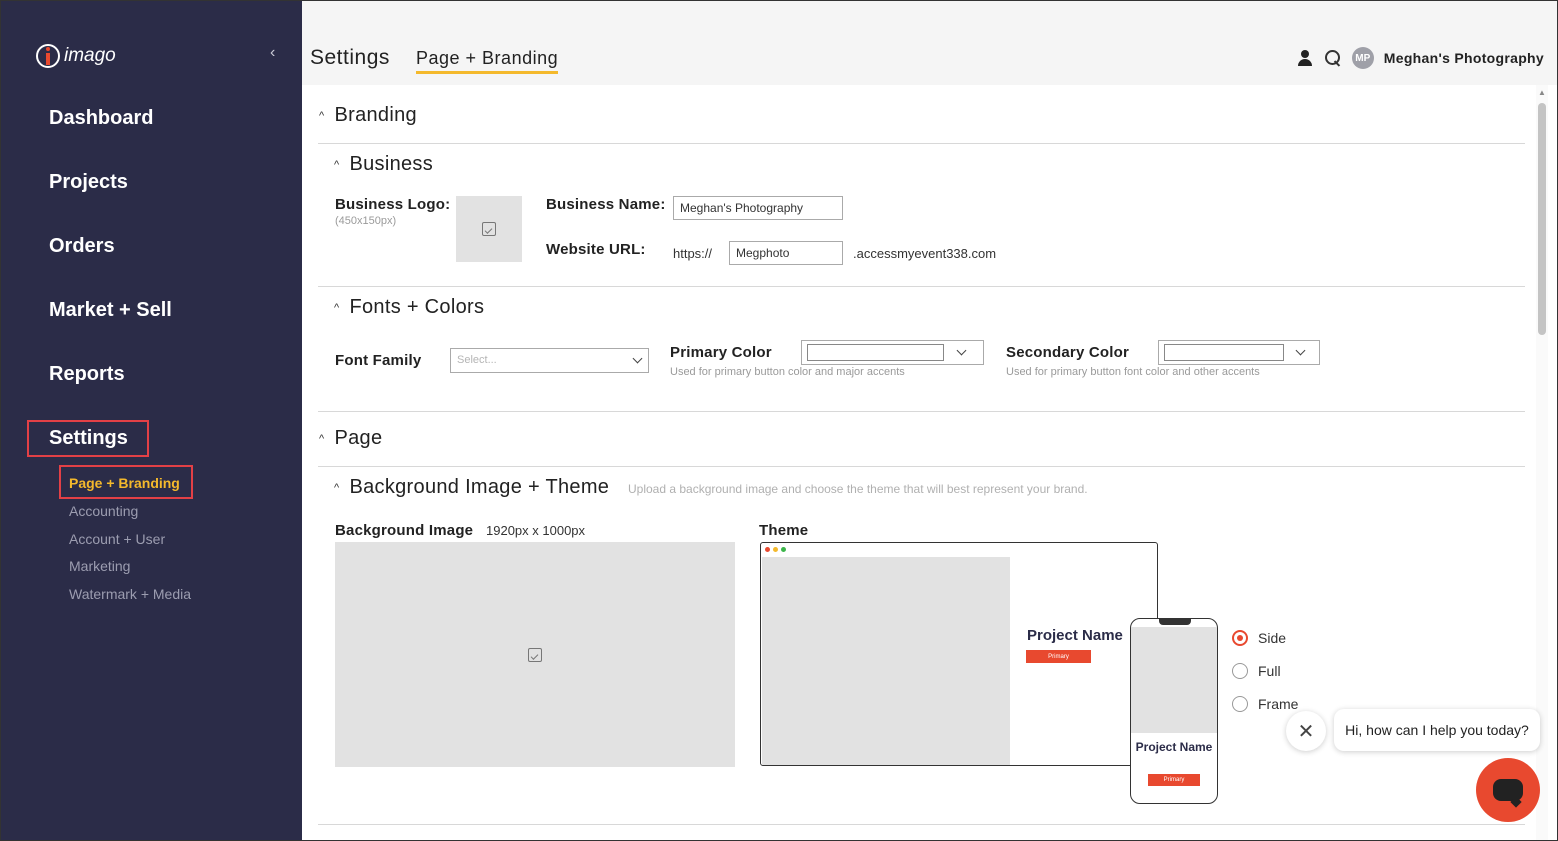 This screenshot has height=841, width=1558. Describe the element at coordinates (1333, 58) in the screenshot. I see `search-icon` at that location.